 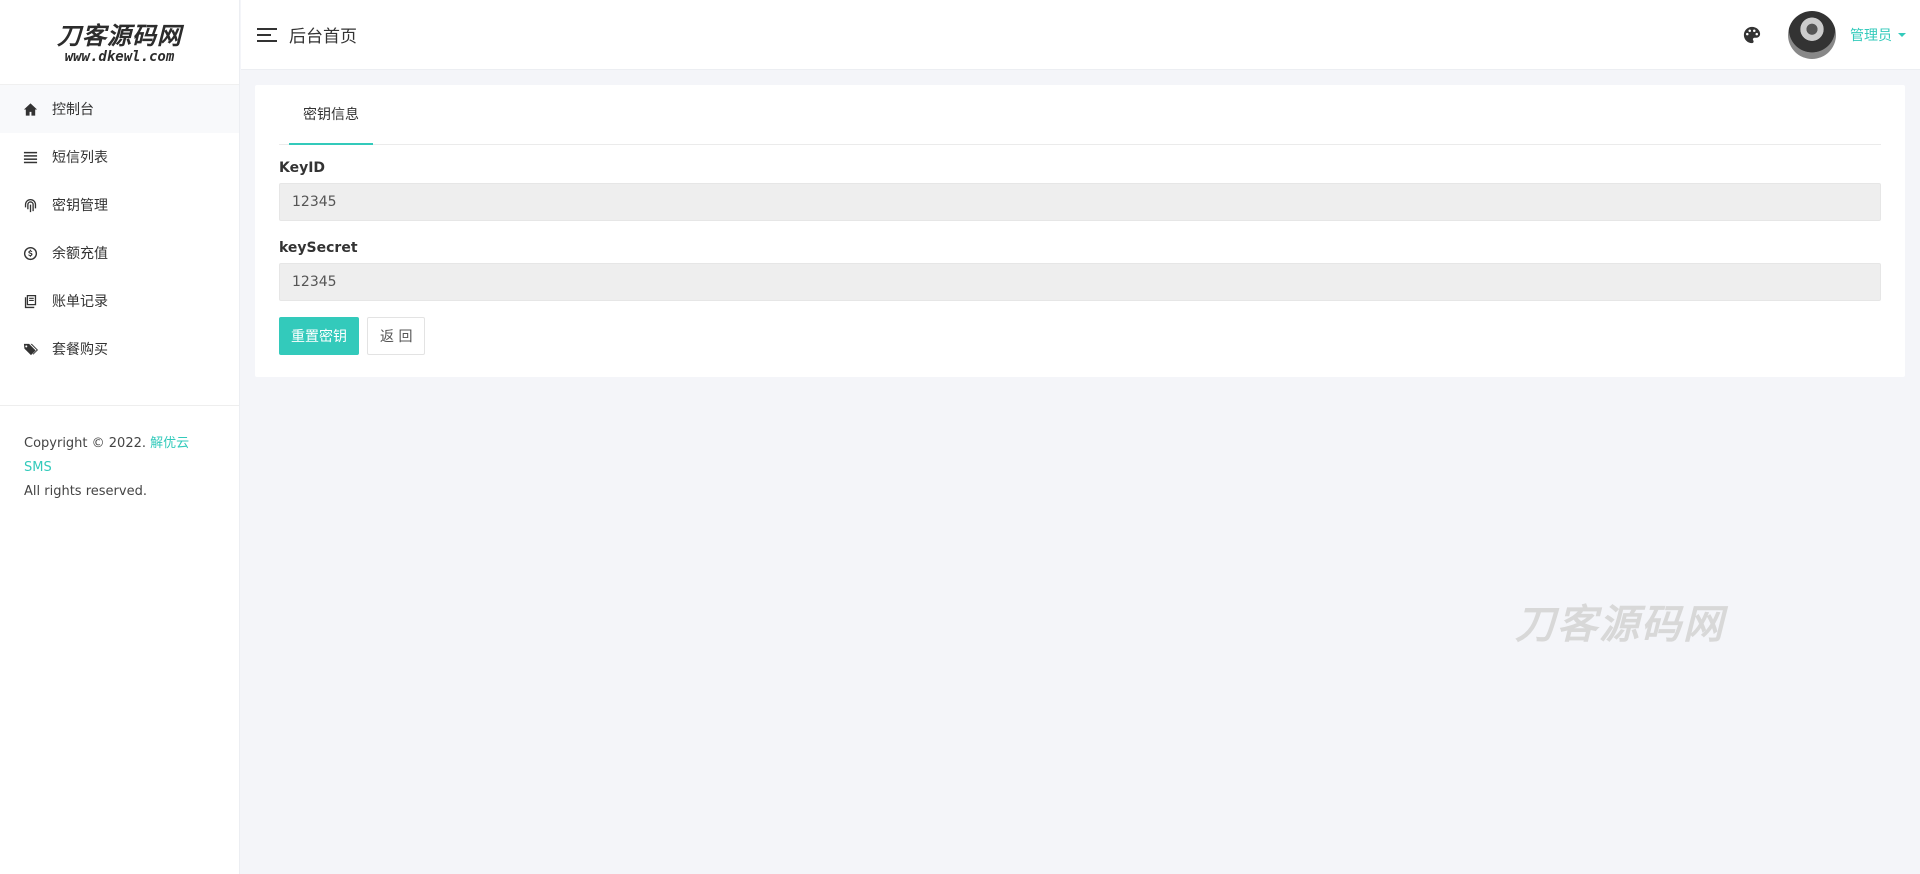 I want to click on sidebar-nav: 控制台 短信列表 密钥管理 余额充值 账单记录 套餐购买, so click(x=119, y=229).